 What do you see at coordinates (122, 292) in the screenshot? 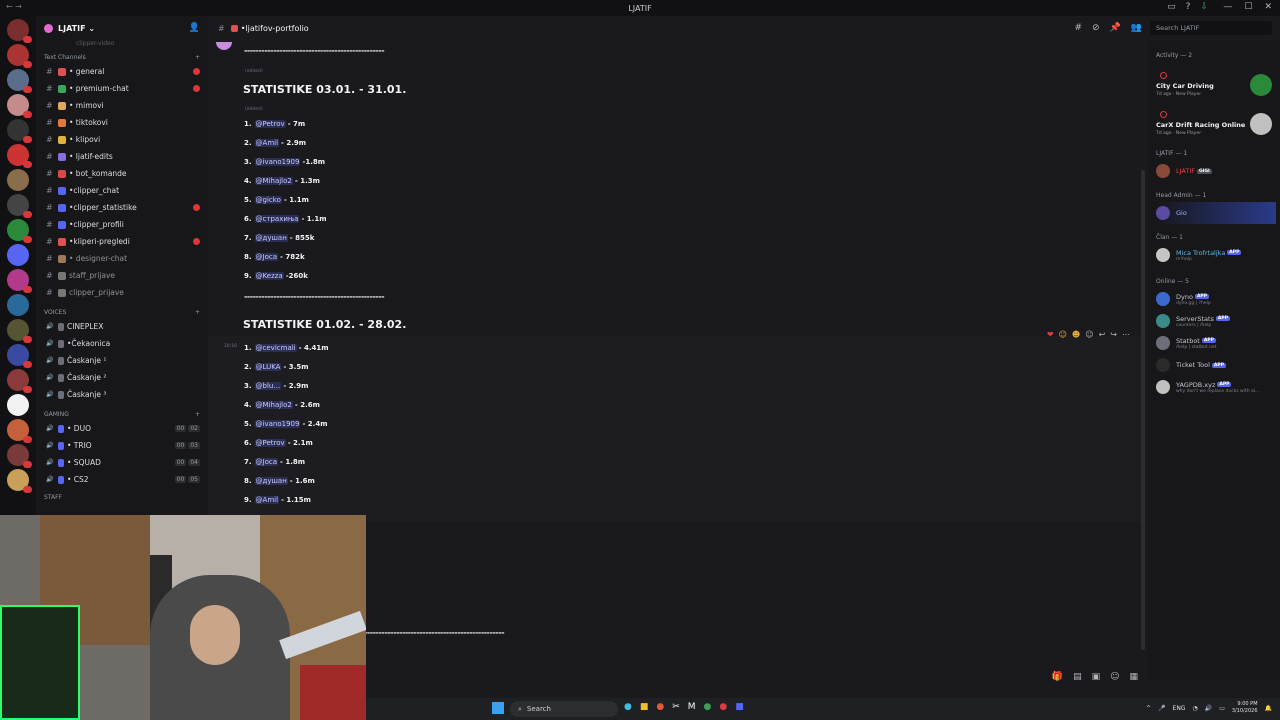
I see `channel-item: # clipper_prijave` at bounding box center [122, 292].